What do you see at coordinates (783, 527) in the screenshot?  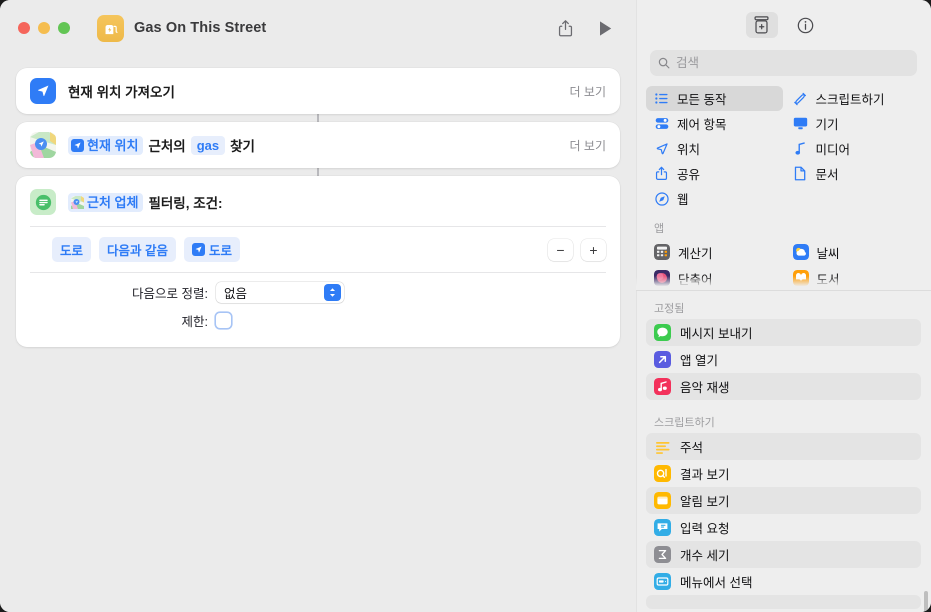 I see `library-item-ask-for-input: 입력 요청` at bounding box center [783, 527].